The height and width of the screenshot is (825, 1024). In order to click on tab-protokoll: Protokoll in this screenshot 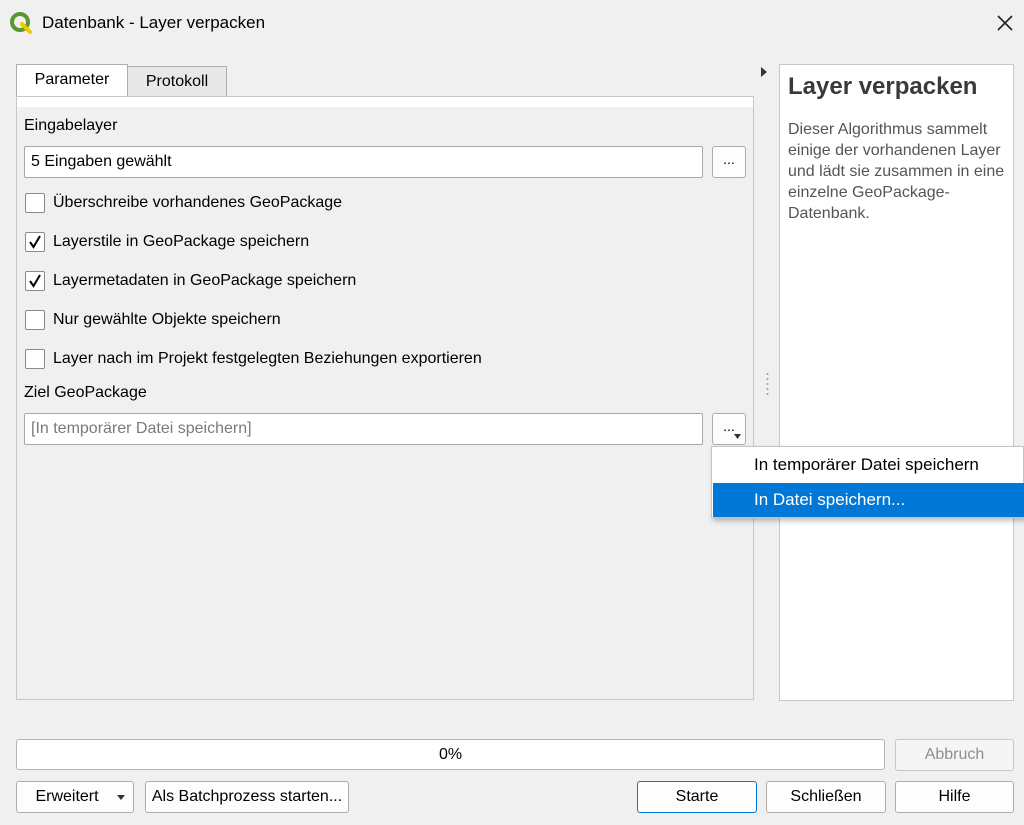, I will do `click(177, 82)`.